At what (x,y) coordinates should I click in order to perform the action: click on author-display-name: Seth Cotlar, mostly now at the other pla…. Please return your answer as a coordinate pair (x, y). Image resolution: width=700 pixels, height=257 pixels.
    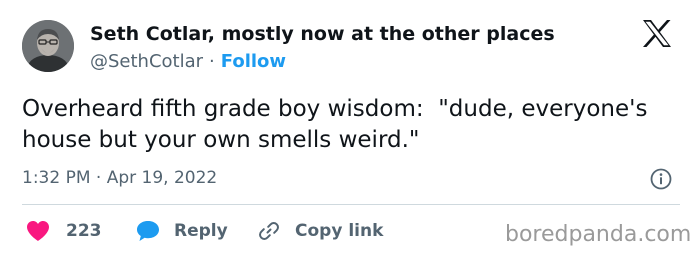
    Looking at the image, I should click on (322, 34).